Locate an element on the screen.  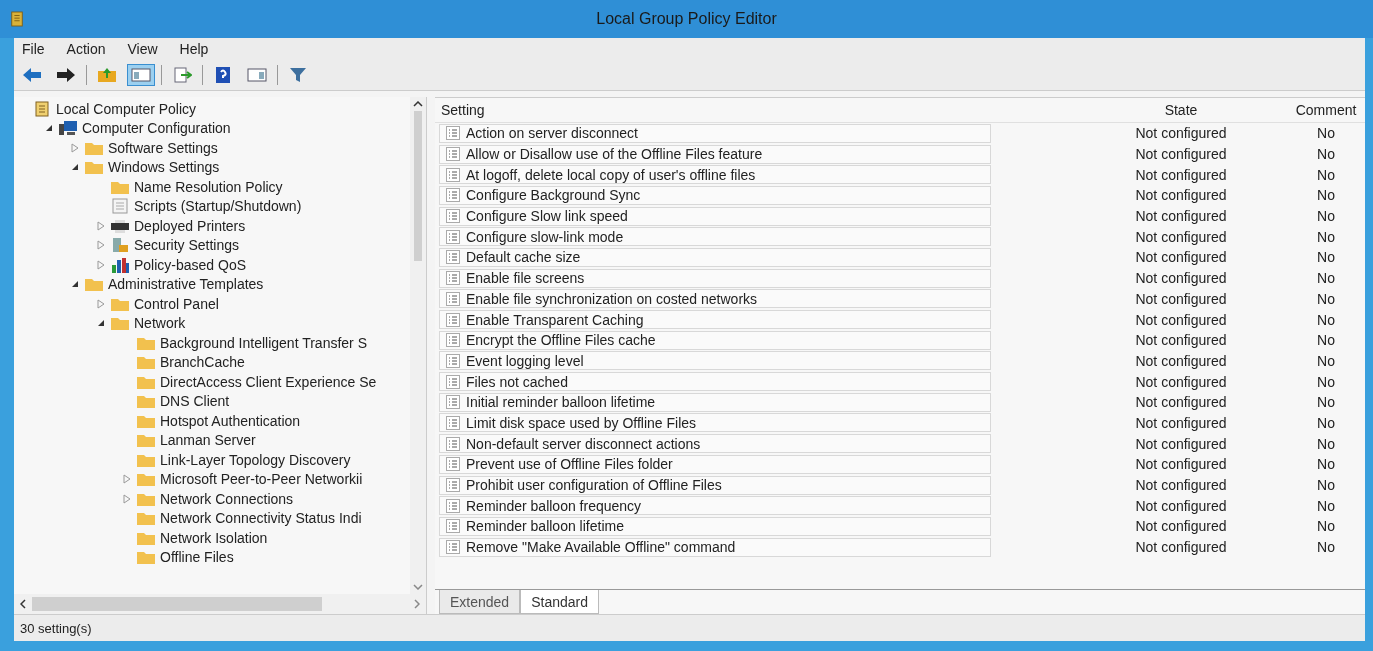
tree-item: Lanman Server is located at coordinates (208, 440).